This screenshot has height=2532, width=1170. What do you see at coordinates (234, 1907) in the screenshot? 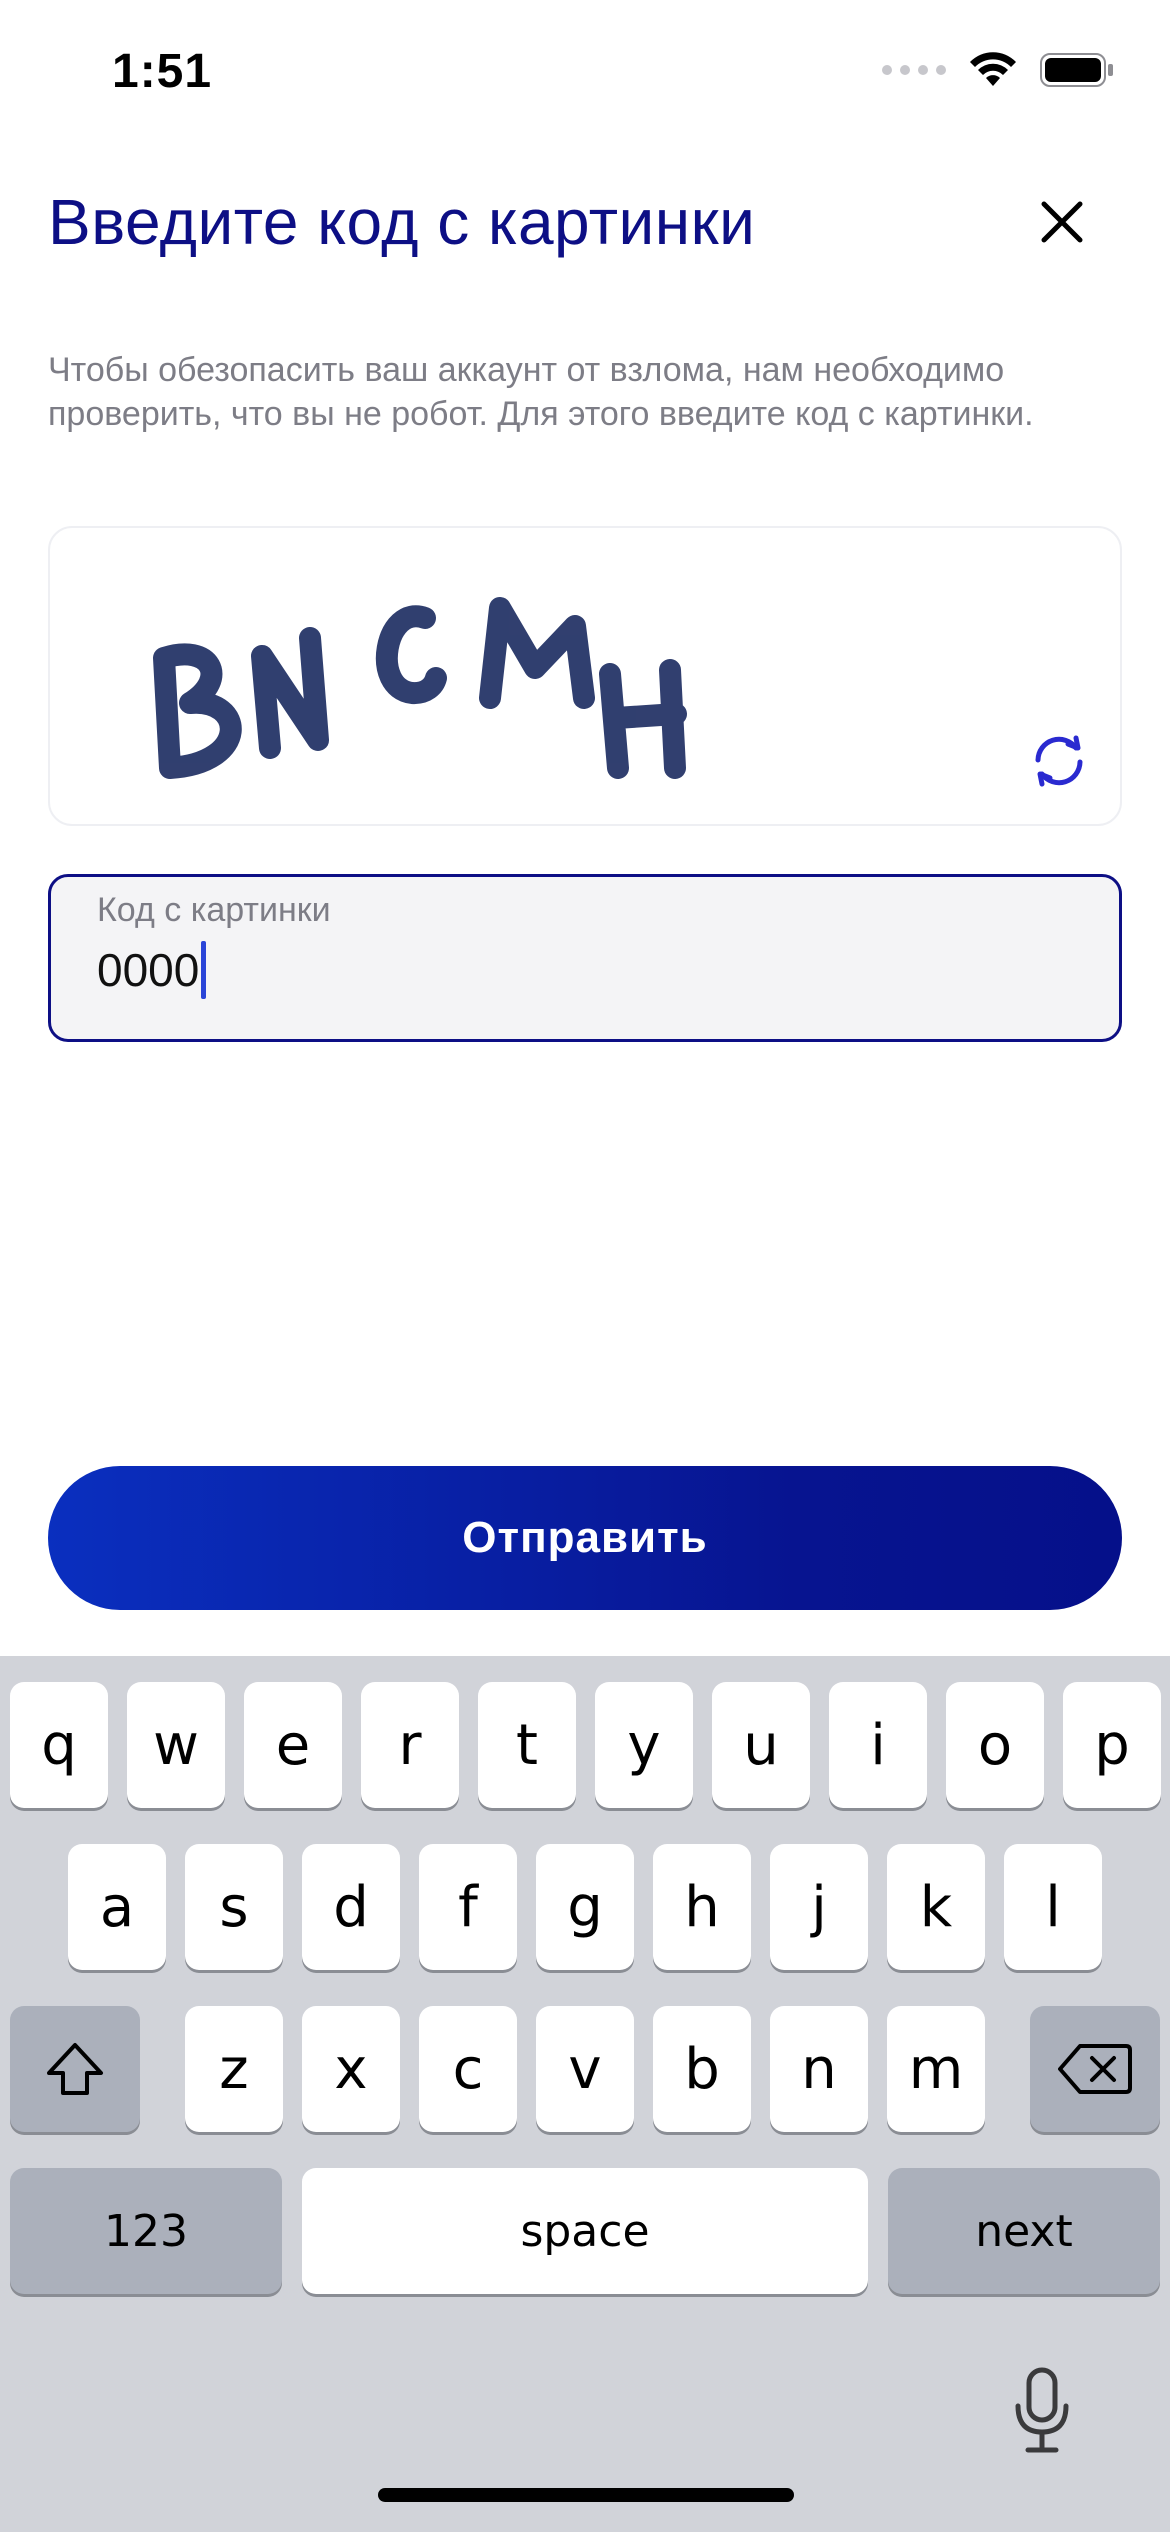
I see `key-s: s` at bounding box center [234, 1907].